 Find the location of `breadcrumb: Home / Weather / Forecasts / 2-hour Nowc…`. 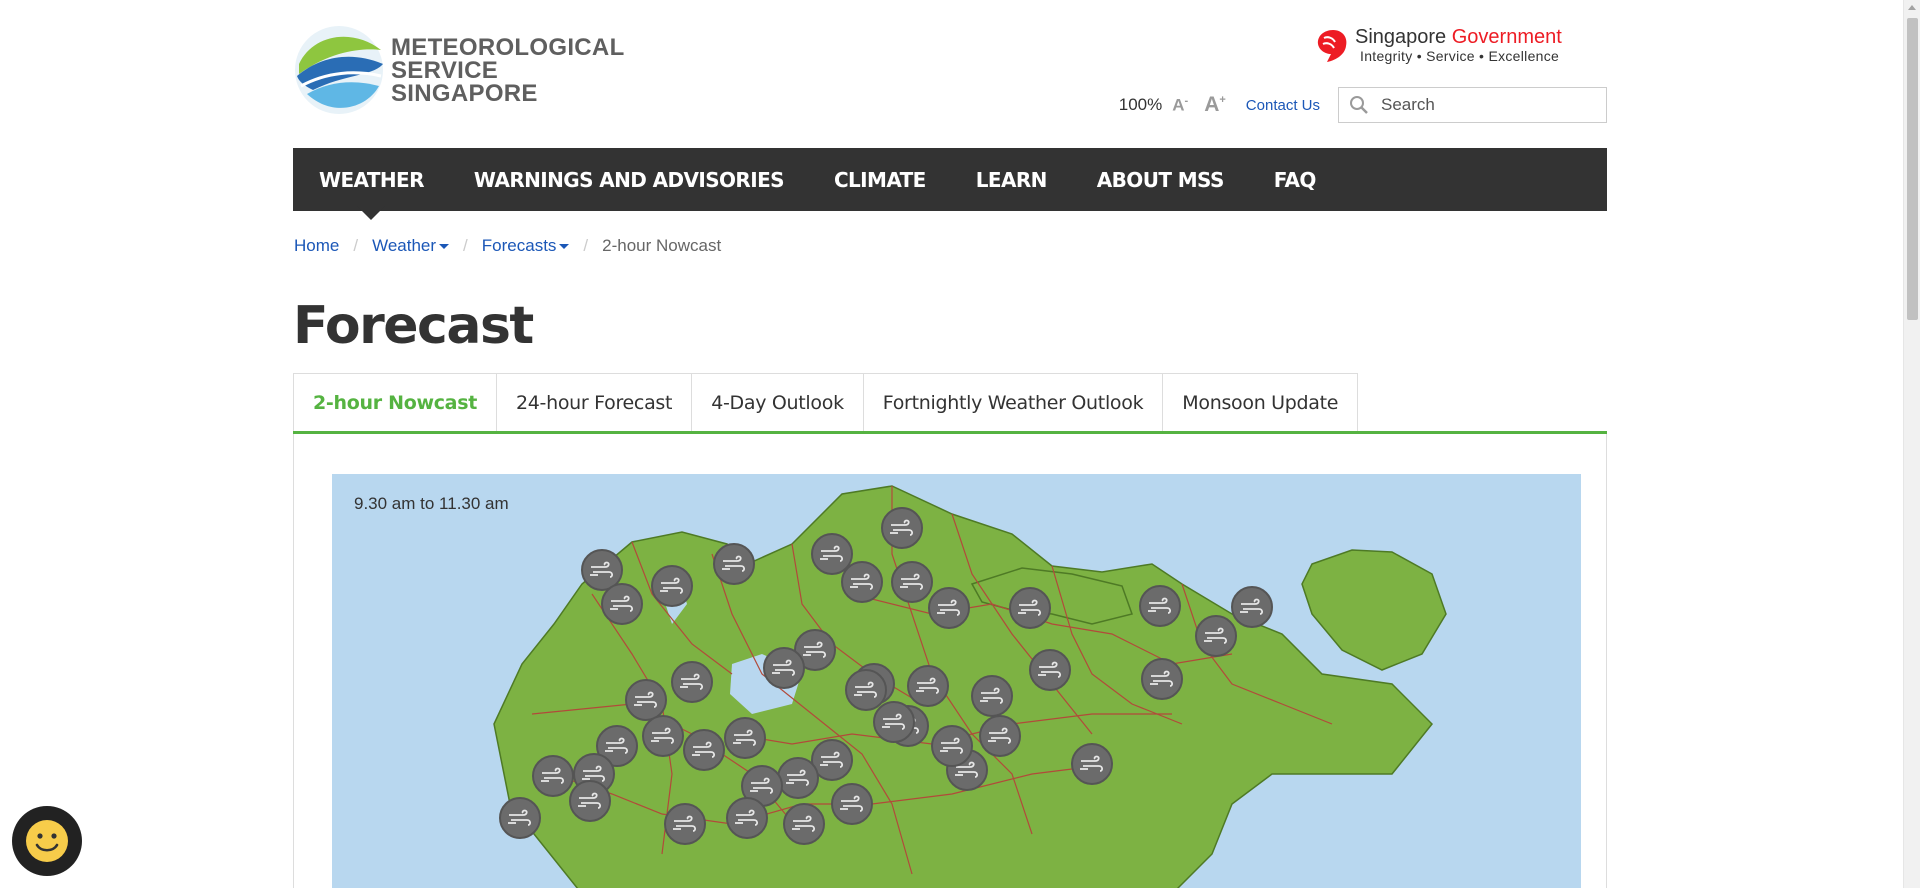

breadcrumb: Home / Weather / Forecasts / 2-hour Nowc… is located at coordinates (507, 246).